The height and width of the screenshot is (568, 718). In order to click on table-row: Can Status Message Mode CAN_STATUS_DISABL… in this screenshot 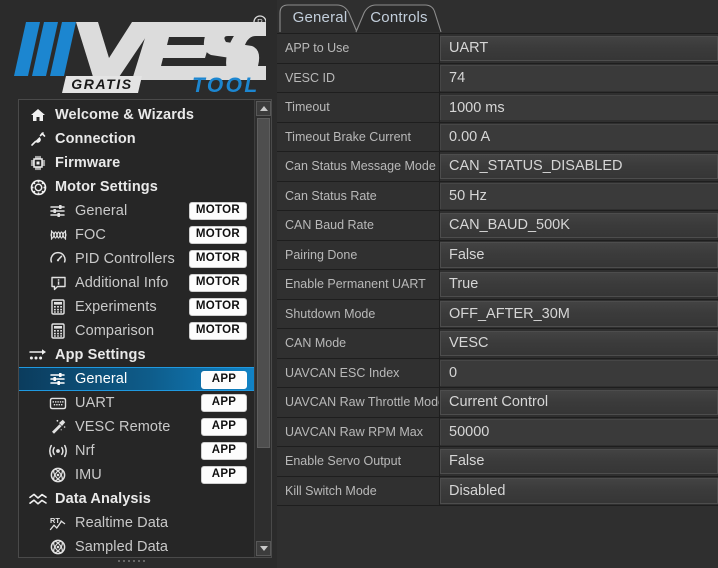, I will do `click(497, 167)`.